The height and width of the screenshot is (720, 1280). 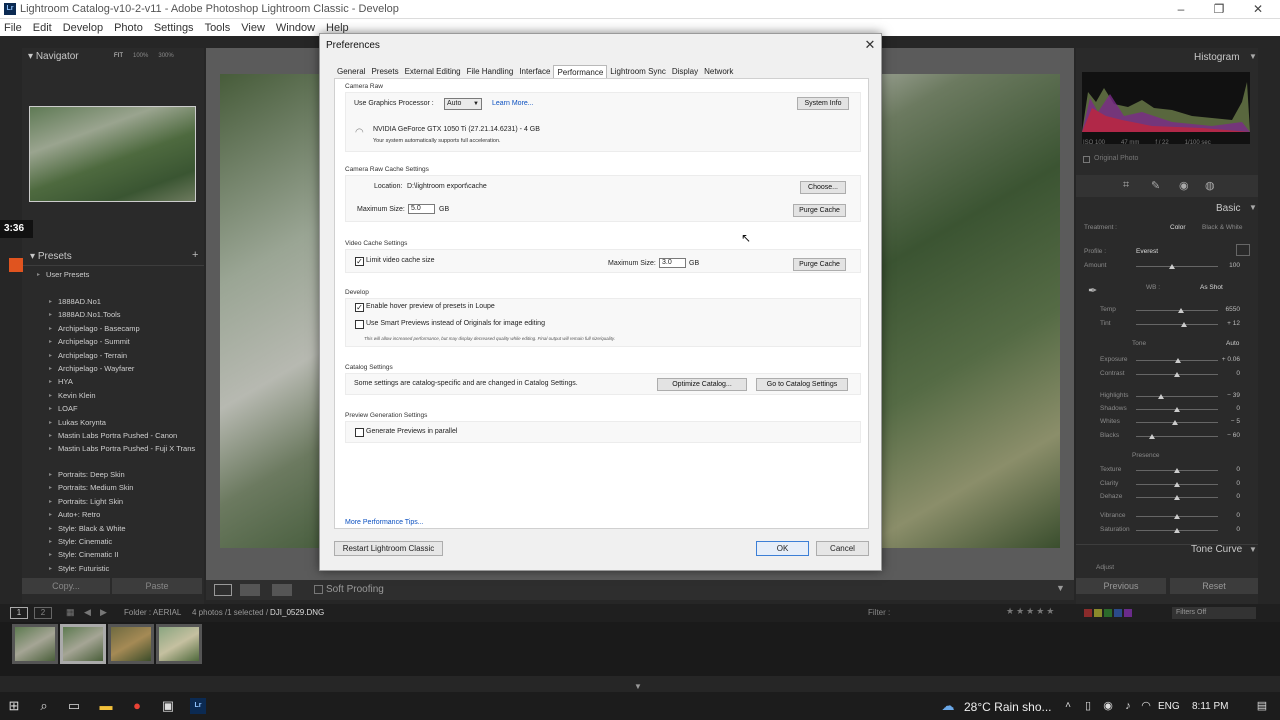 I want to click on purge-cache-button: Purge Cache, so click(x=819, y=210).